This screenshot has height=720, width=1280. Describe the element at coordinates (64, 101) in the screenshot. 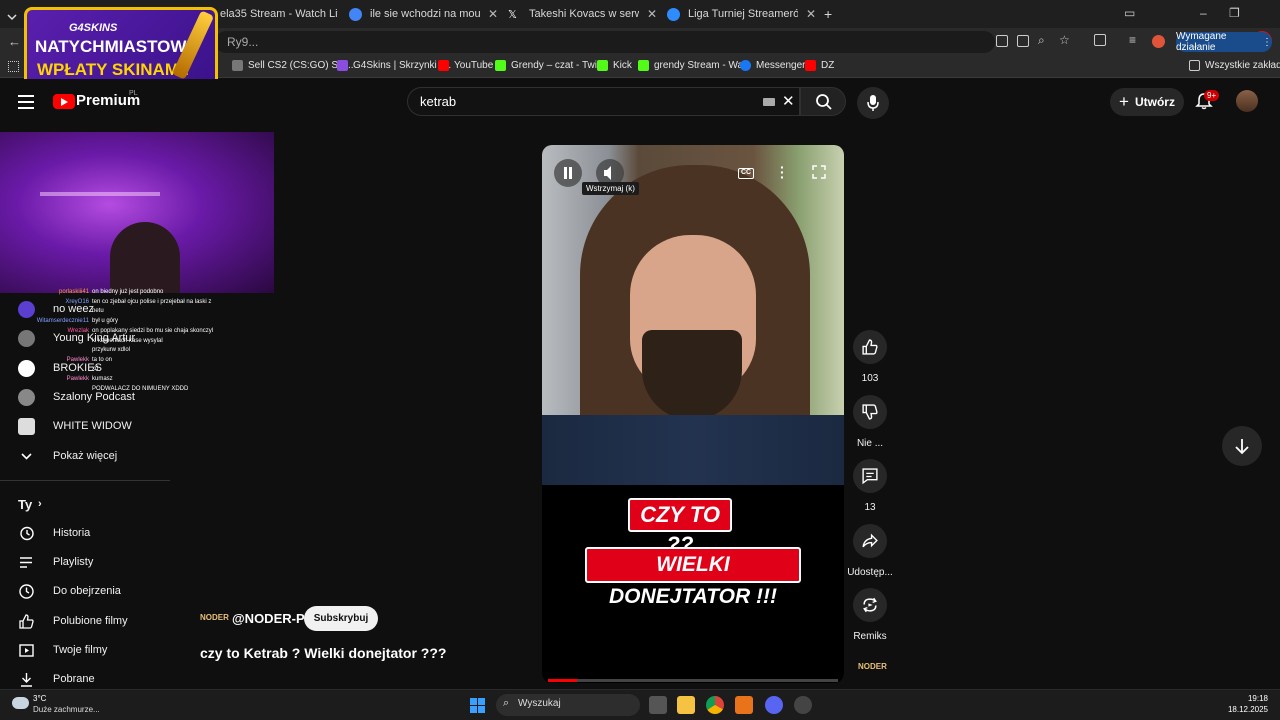

I see `youtube-logo-icon` at that location.